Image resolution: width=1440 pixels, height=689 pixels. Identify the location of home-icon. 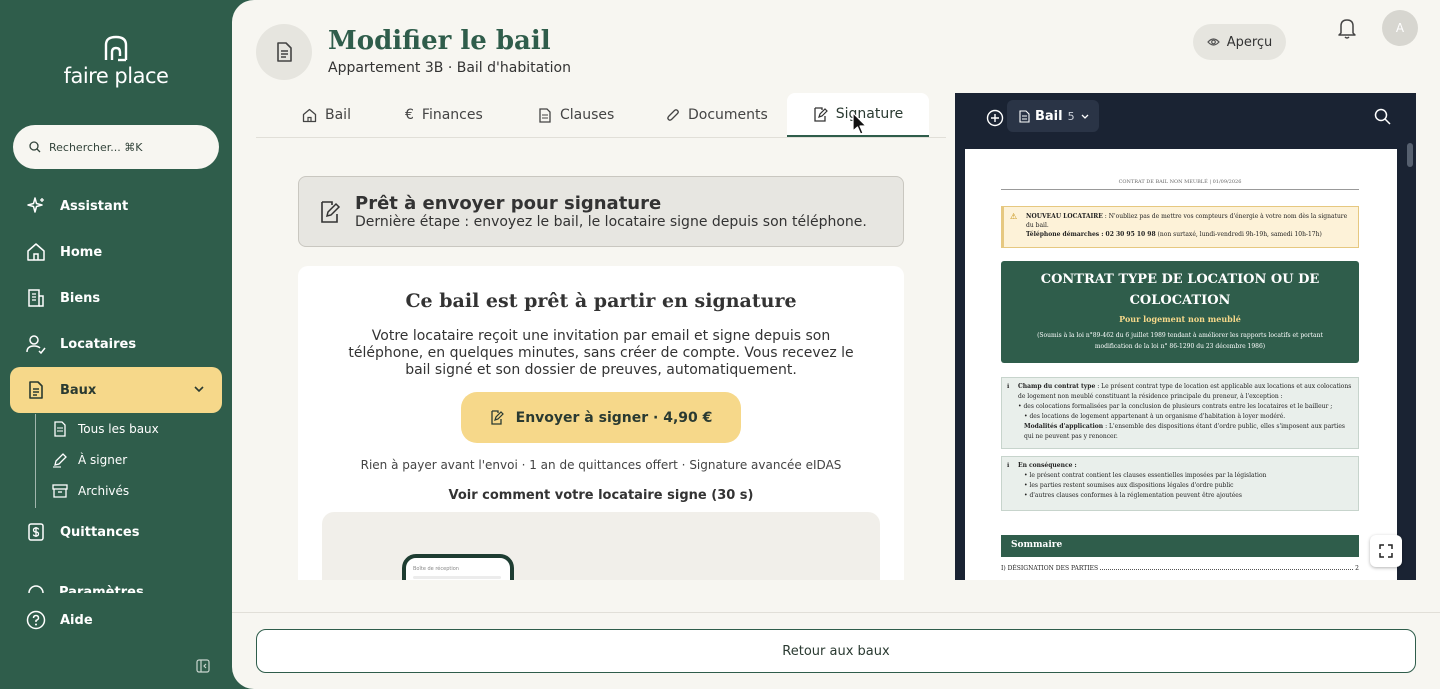
(36, 252).